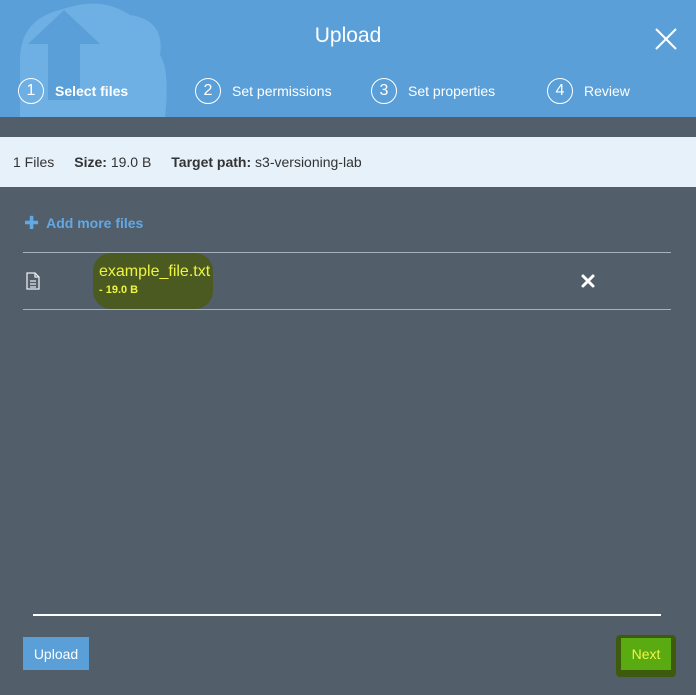  I want to click on step-label: Review, so click(607, 91).